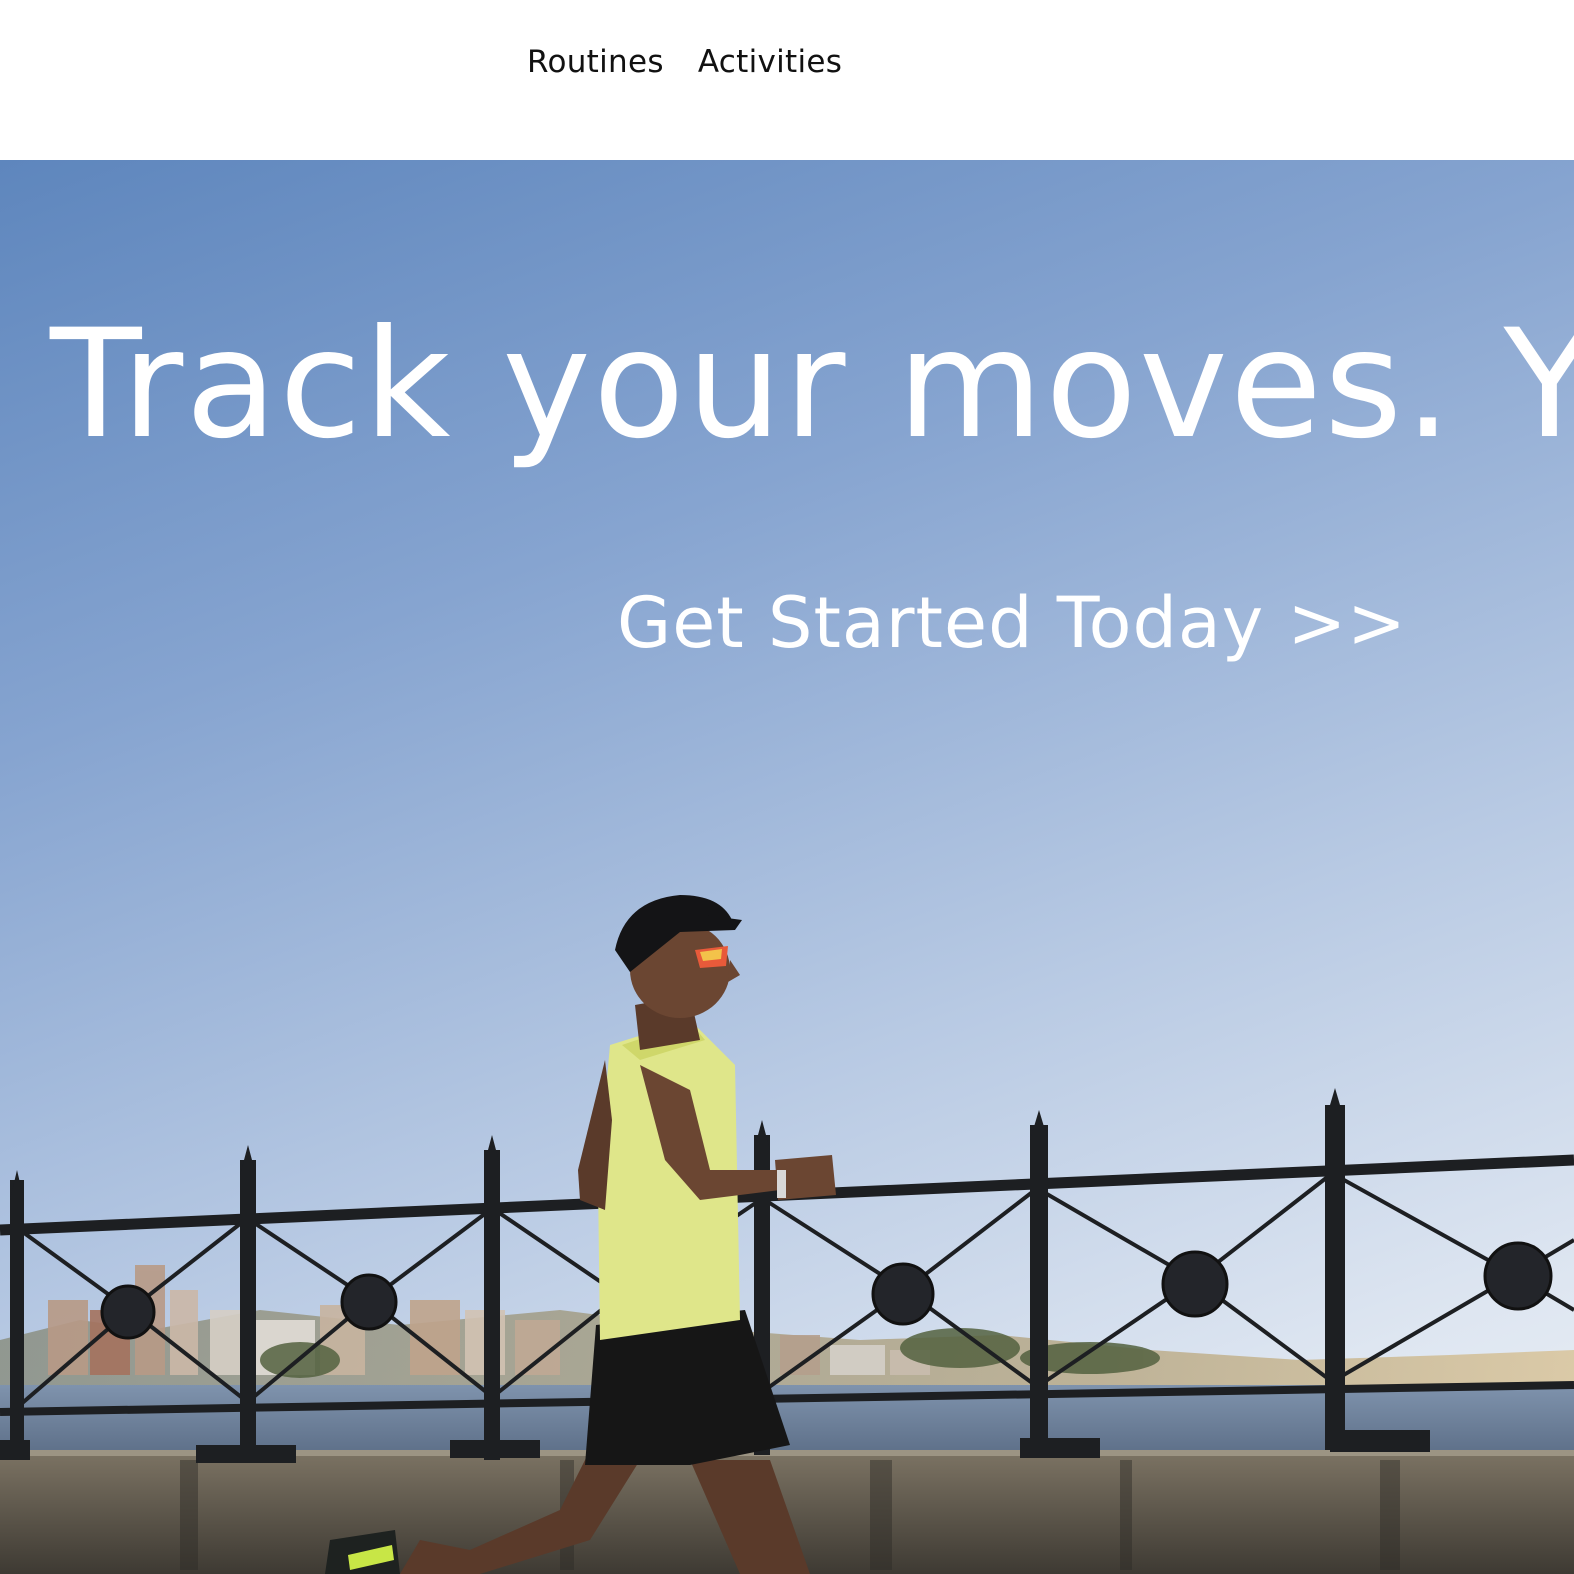 This screenshot has height=1574, width=1574. Describe the element at coordinates (684, 62) in the screenshot. I see `main-nav: Routines Activities` at that location.